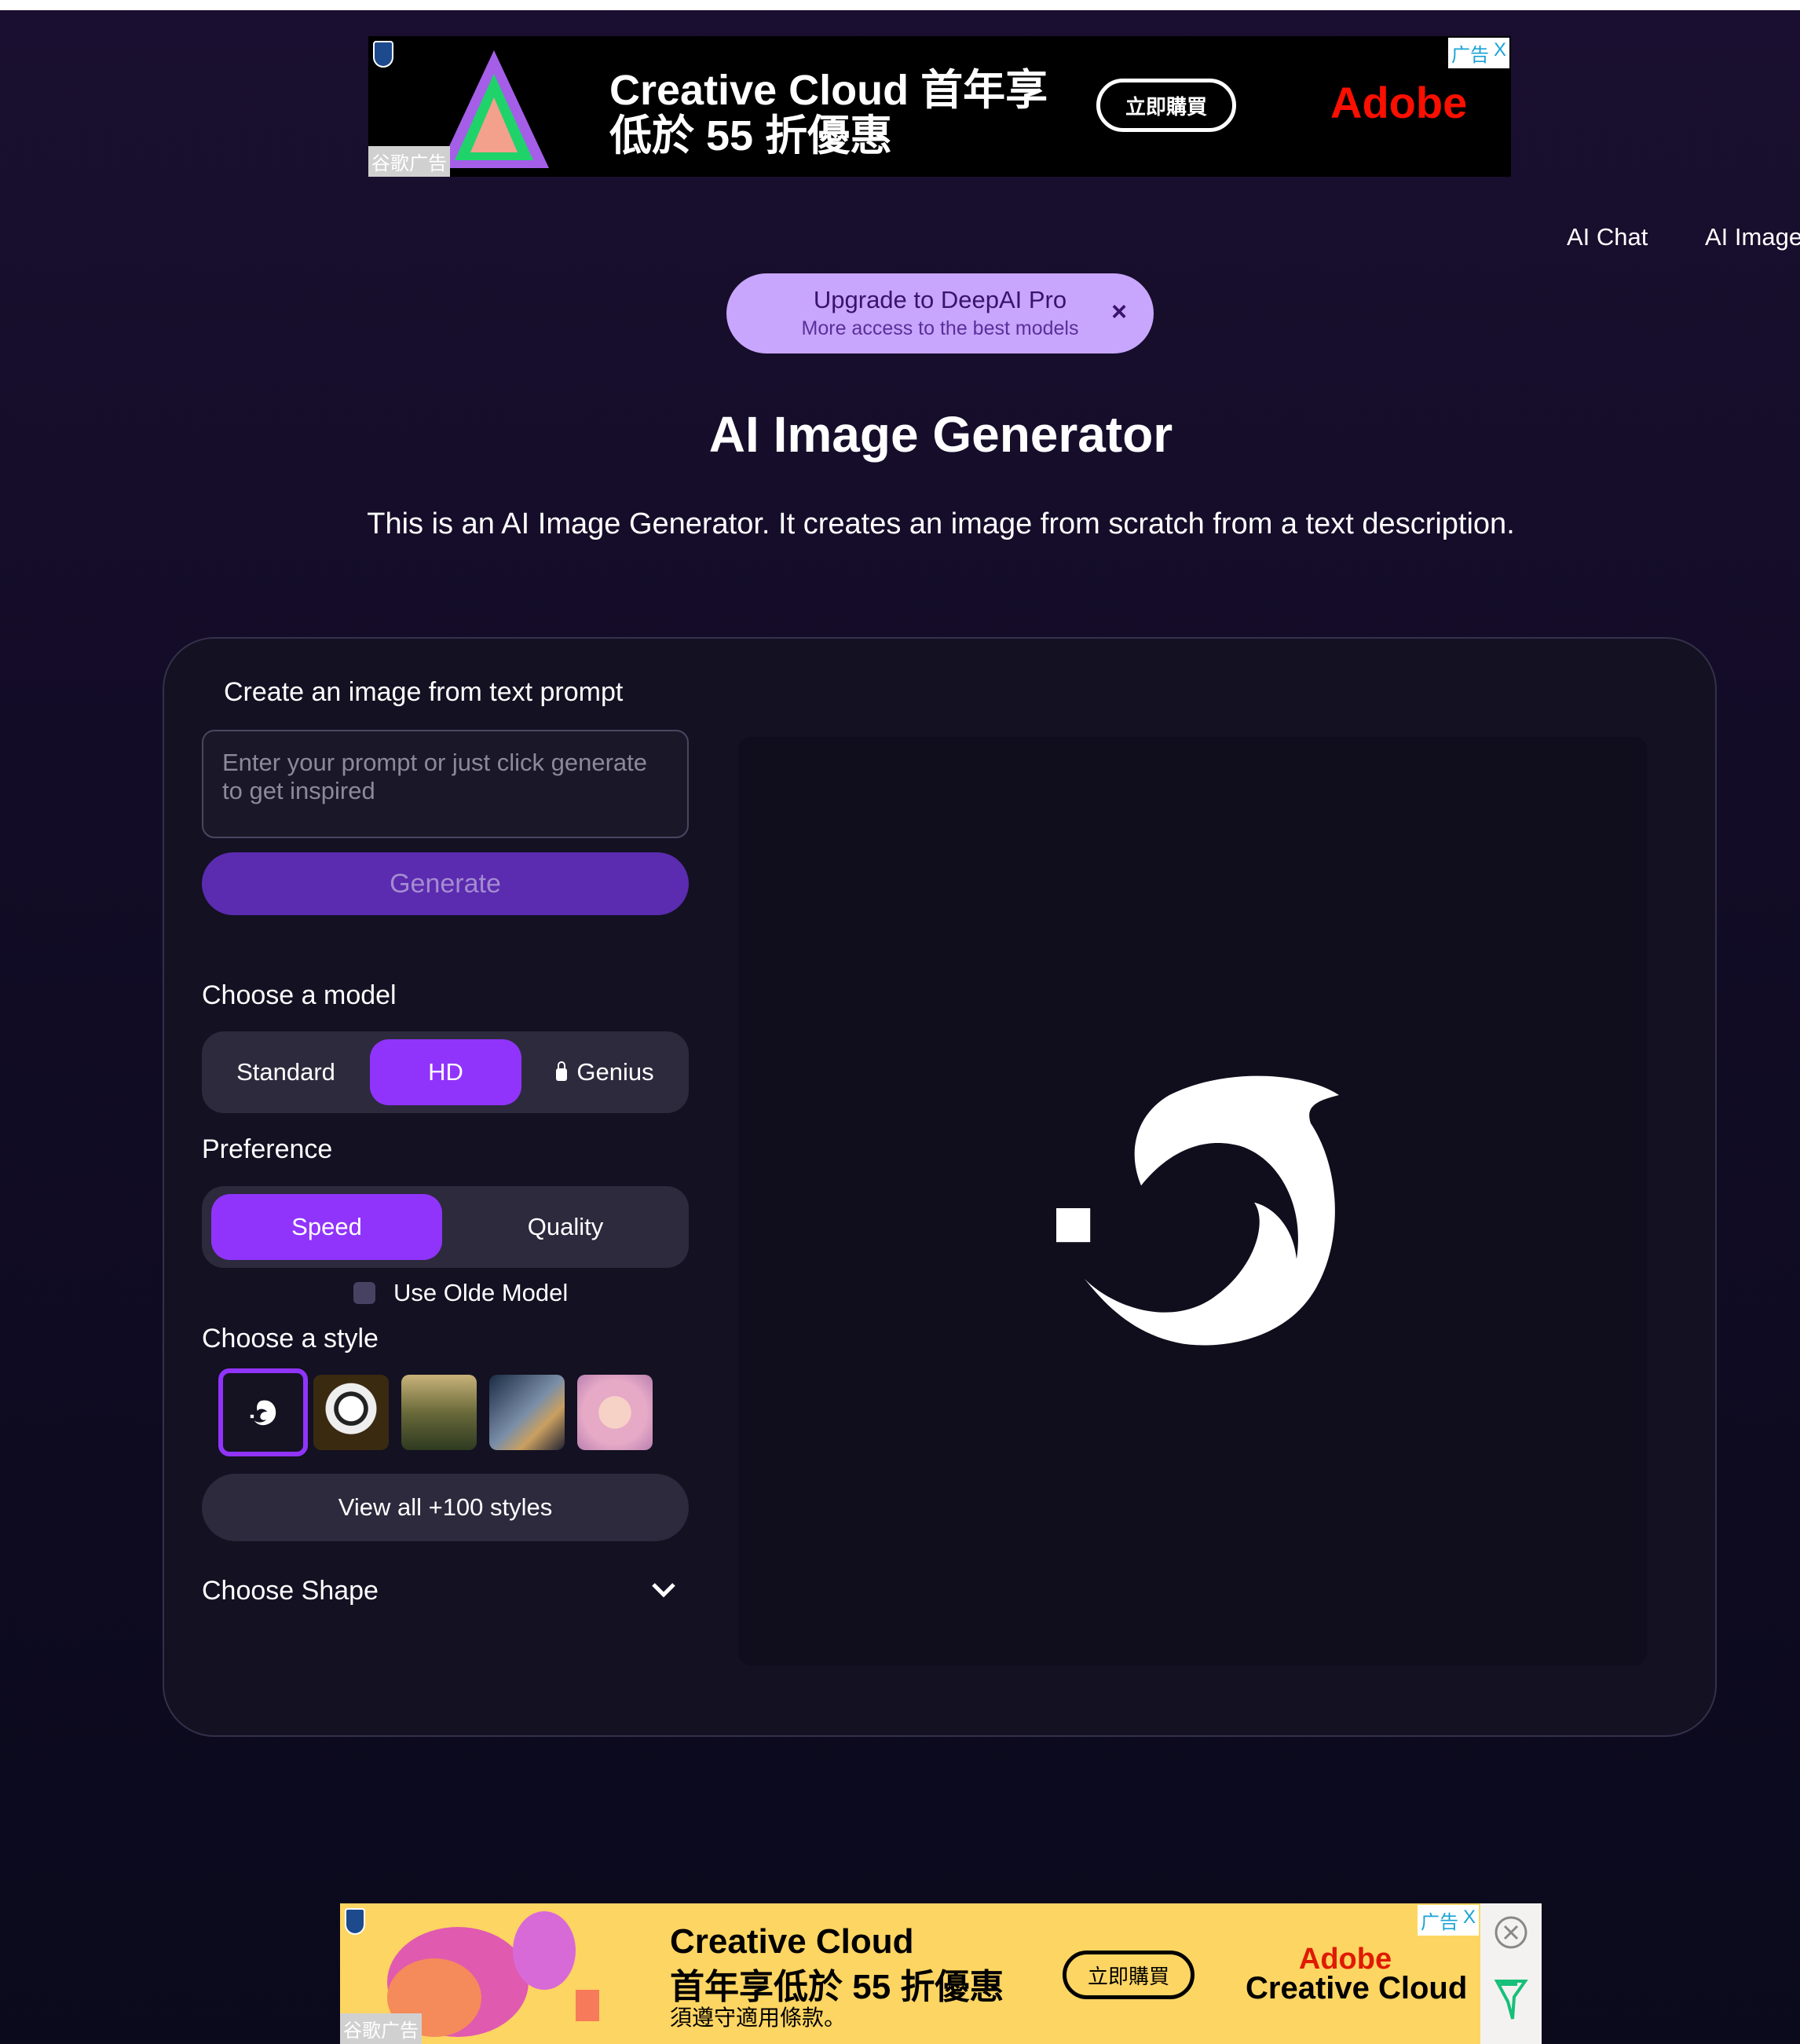 This screenshot has height=2044, width=1800. What do you see at coordinates (615, 1072) in the screenshot?
I see `model-genius-label: Genius` at bounding box center [615, 1072].